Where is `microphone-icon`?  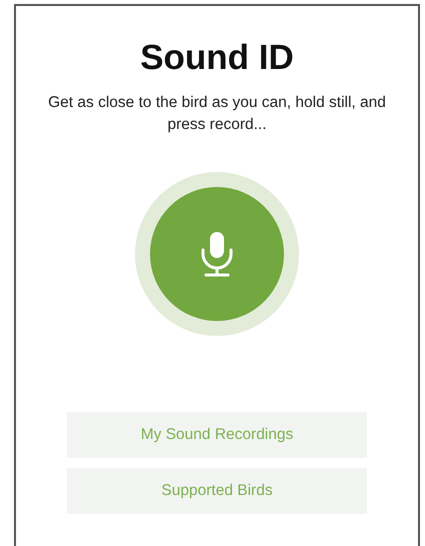
microphone-icon is located at coordinates (217, 254).